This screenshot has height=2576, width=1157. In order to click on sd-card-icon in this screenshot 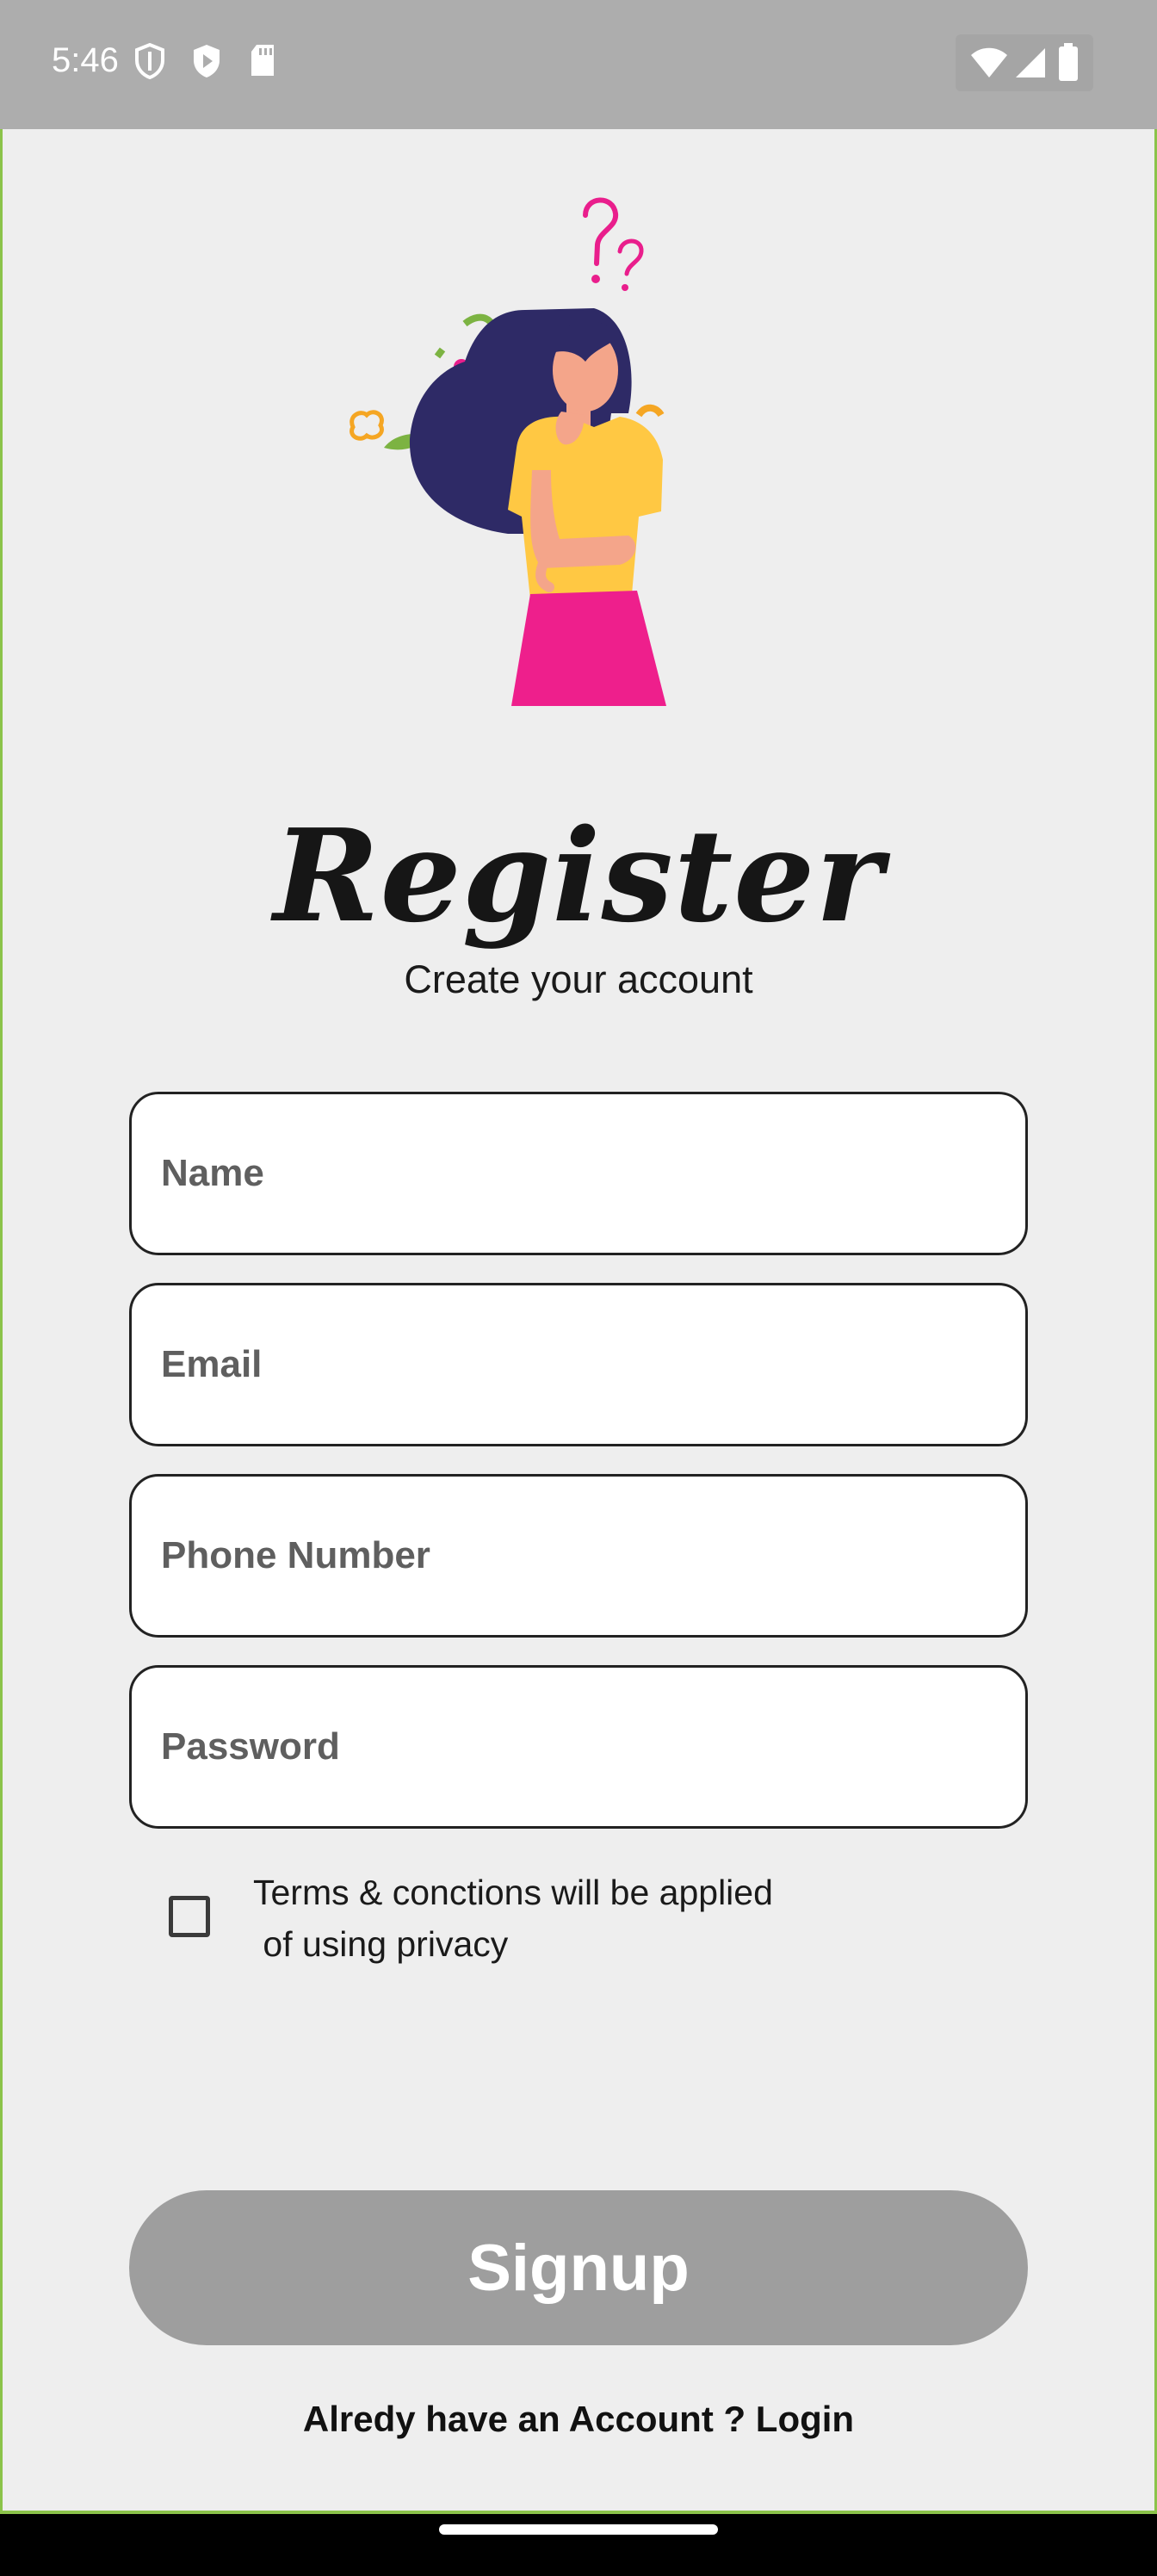, I will do `click(263, 63)`.